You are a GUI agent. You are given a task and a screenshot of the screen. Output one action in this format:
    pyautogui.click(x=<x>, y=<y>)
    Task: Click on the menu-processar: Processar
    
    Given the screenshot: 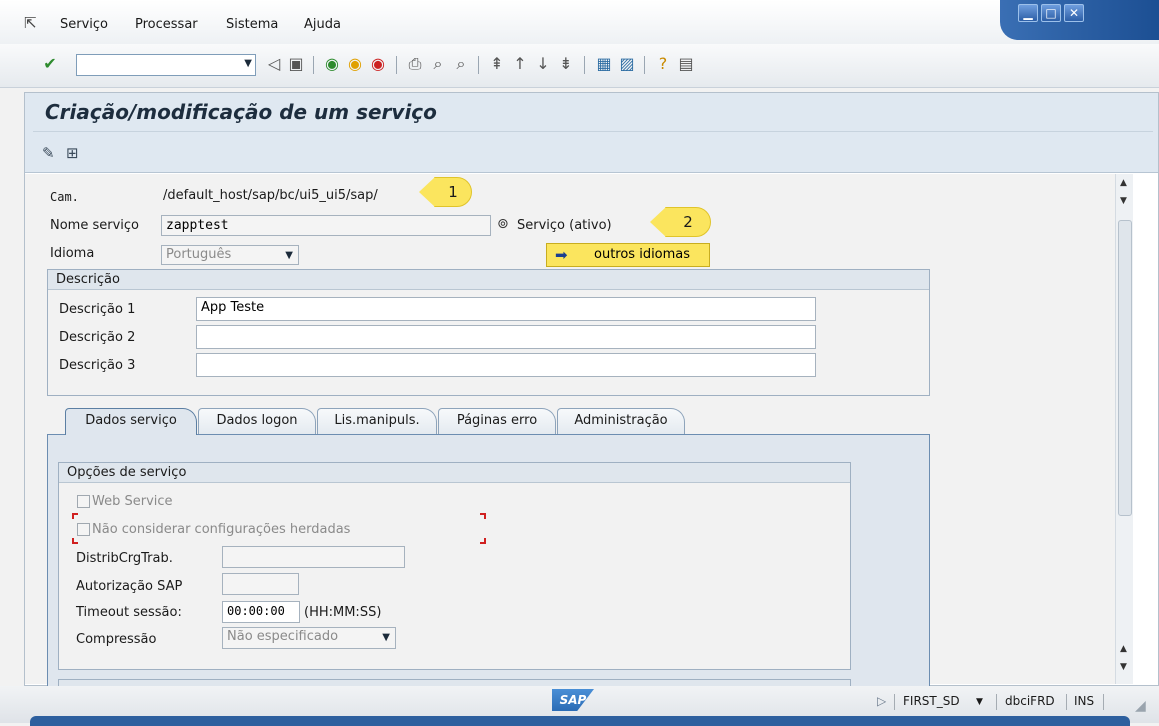 What is the action you would take?
    pyautogui.click(x=166, y=24)
    